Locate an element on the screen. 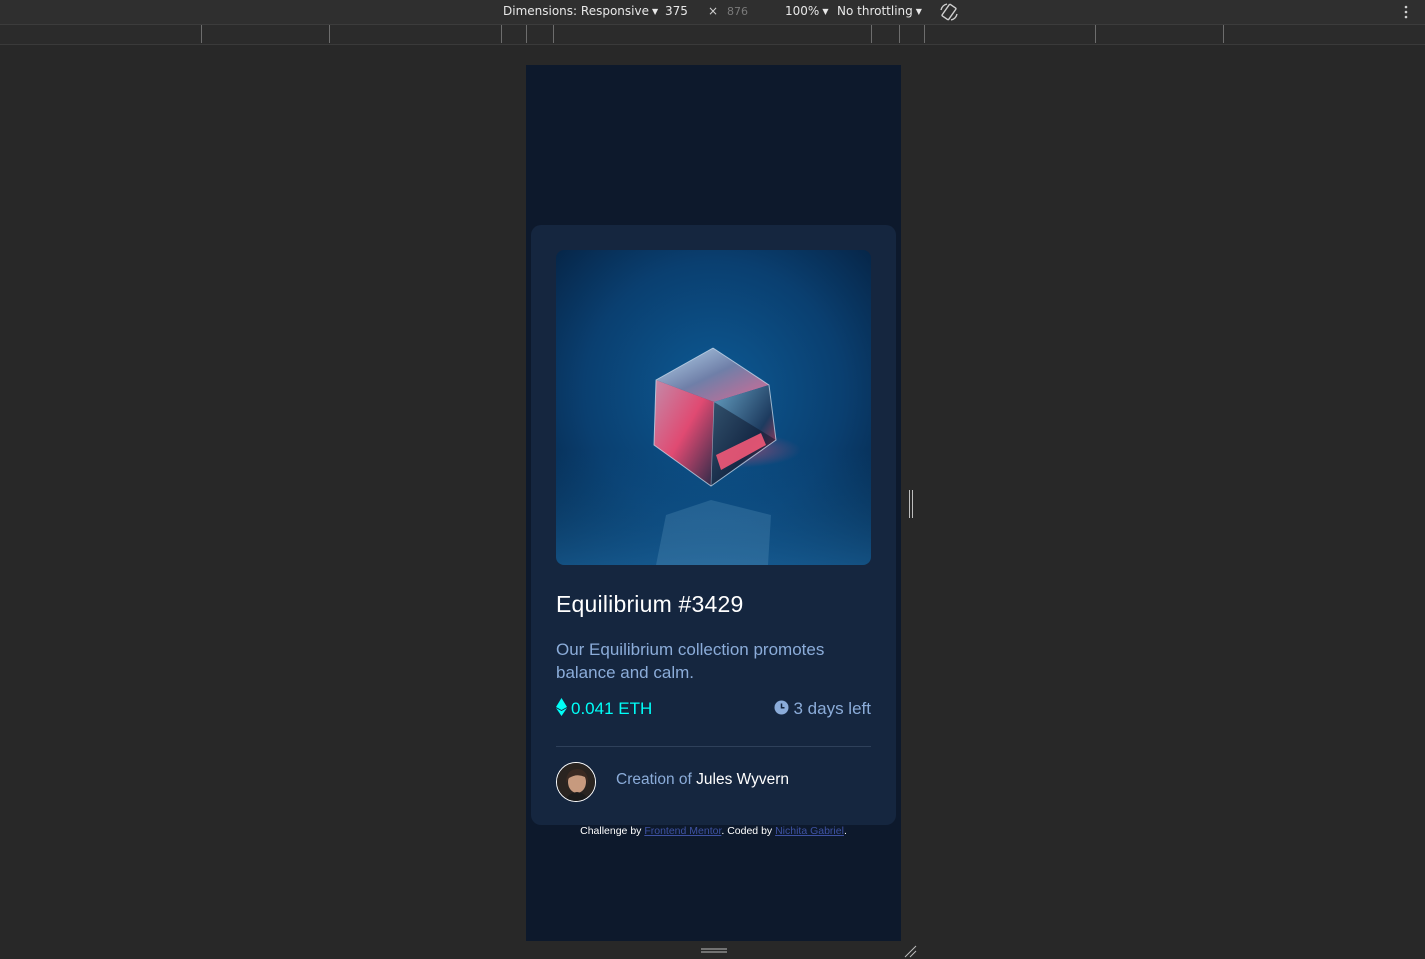  creator-prefix: Creation of is located at coordinates (656, 779).